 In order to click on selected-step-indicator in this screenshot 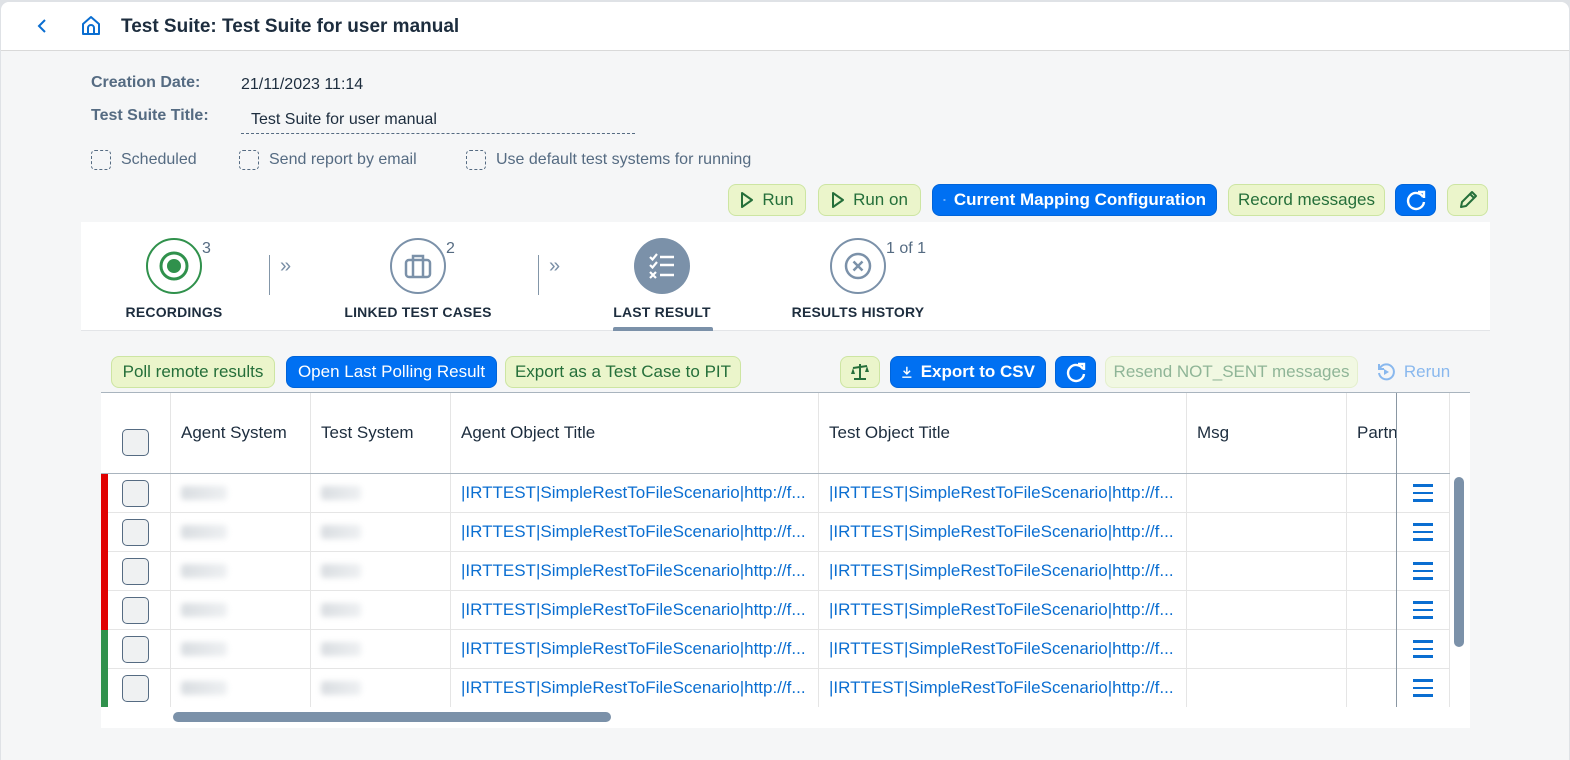, I will do `click(663, 329)`.